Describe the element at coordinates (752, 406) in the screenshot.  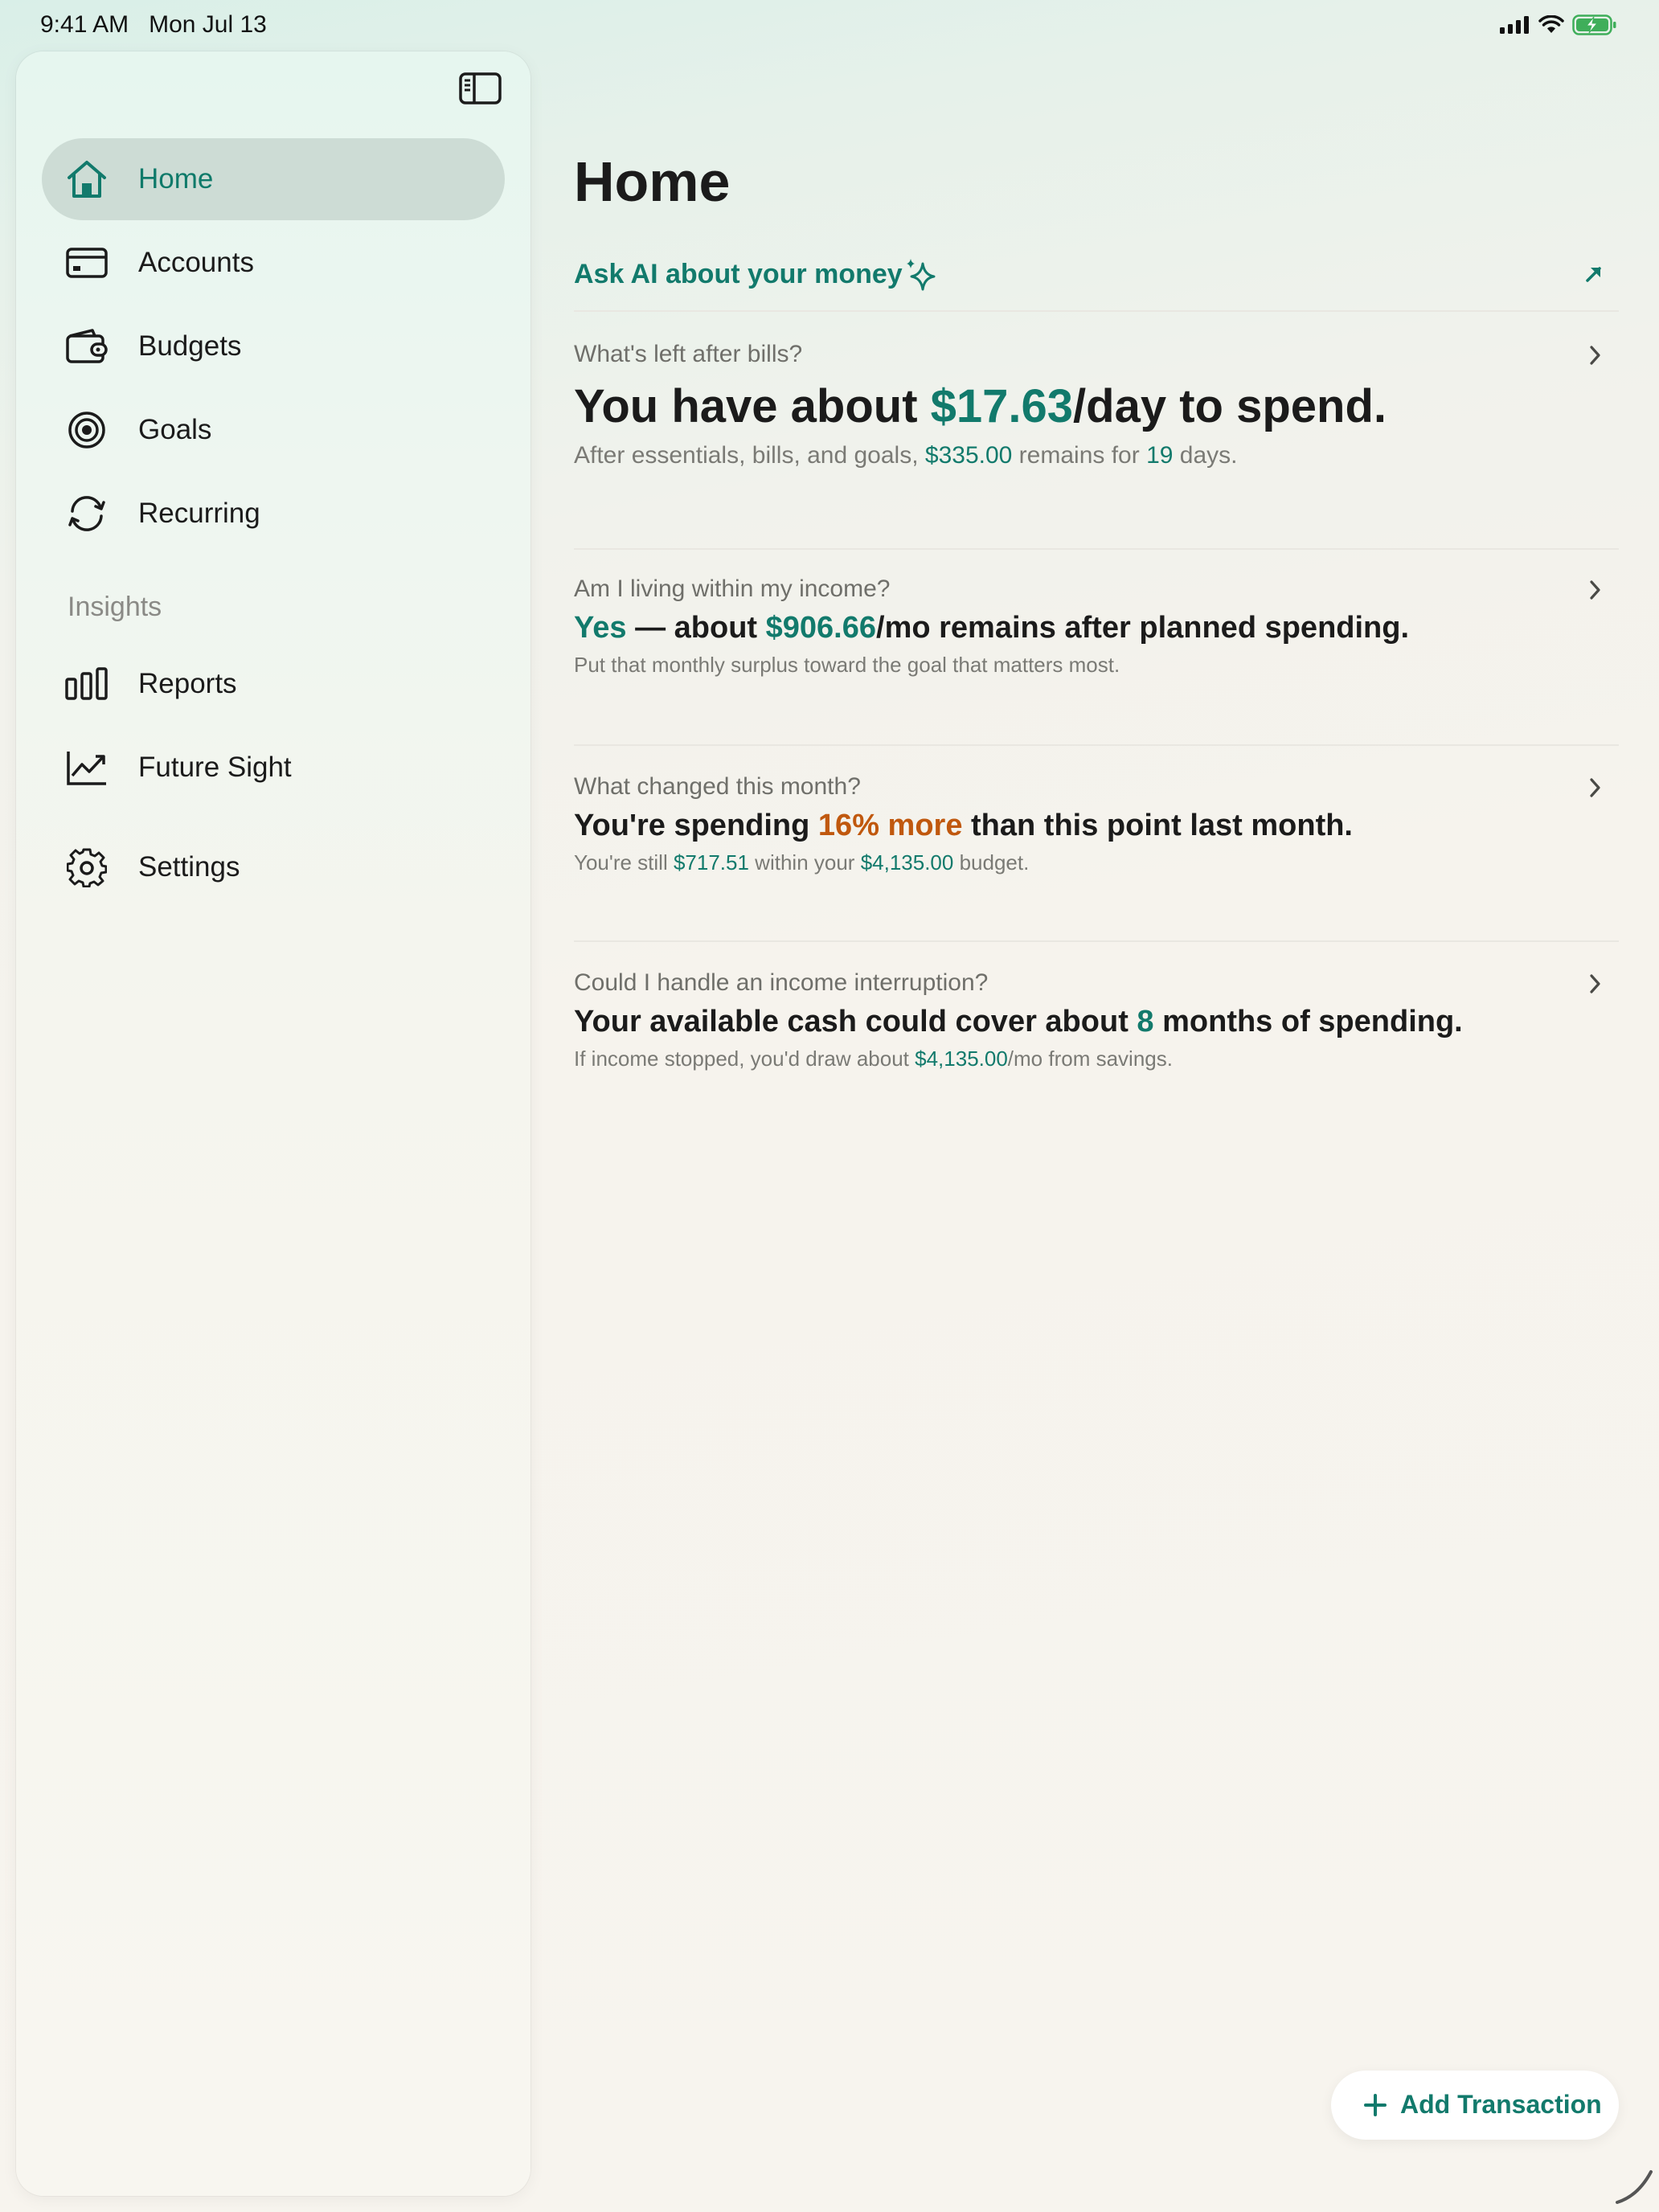
I see `headline-text: You have about` at that location.